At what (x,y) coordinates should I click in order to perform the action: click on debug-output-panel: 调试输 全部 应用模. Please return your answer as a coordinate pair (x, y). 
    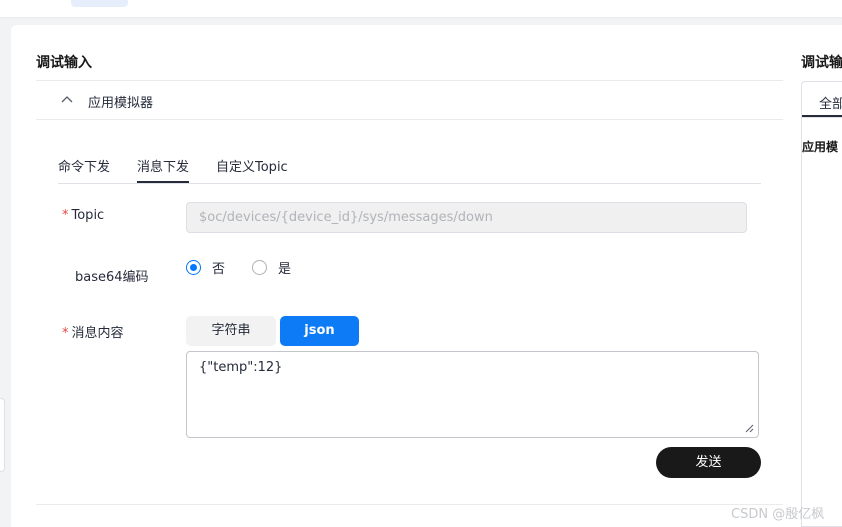
    Looking at the image, I should click on (821, 276).